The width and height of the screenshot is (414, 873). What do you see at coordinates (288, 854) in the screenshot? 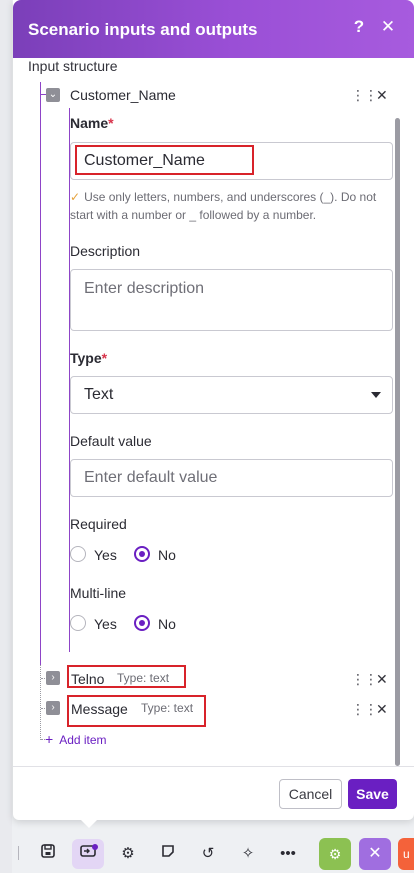
I see `more-icon: •••` at bounding box center [288, 854].